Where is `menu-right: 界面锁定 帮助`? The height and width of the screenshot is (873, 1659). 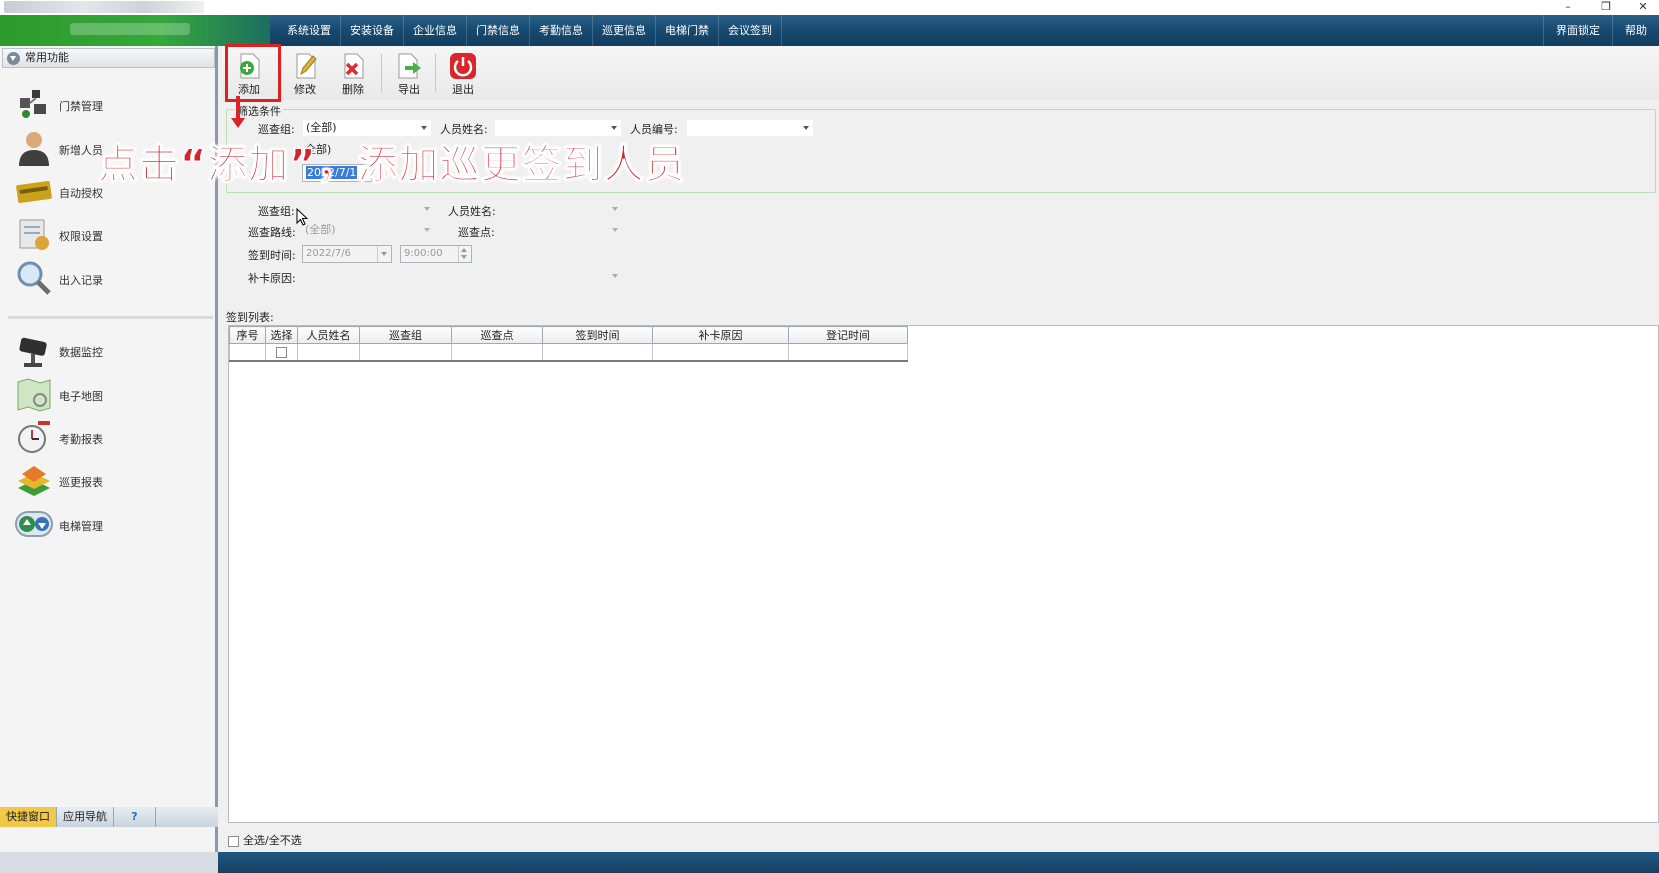
menu-right: 界面锁定 帮助 is located at coordinates (1601, 30).